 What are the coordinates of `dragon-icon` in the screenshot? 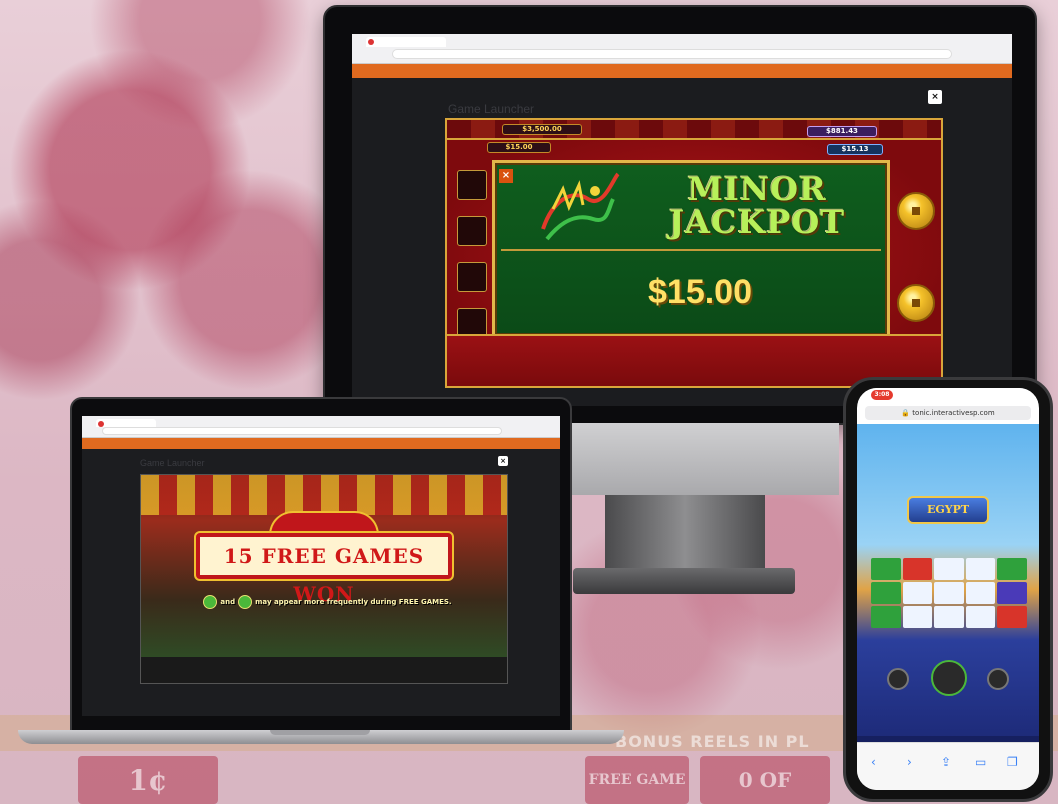 It's located at (580, 206).